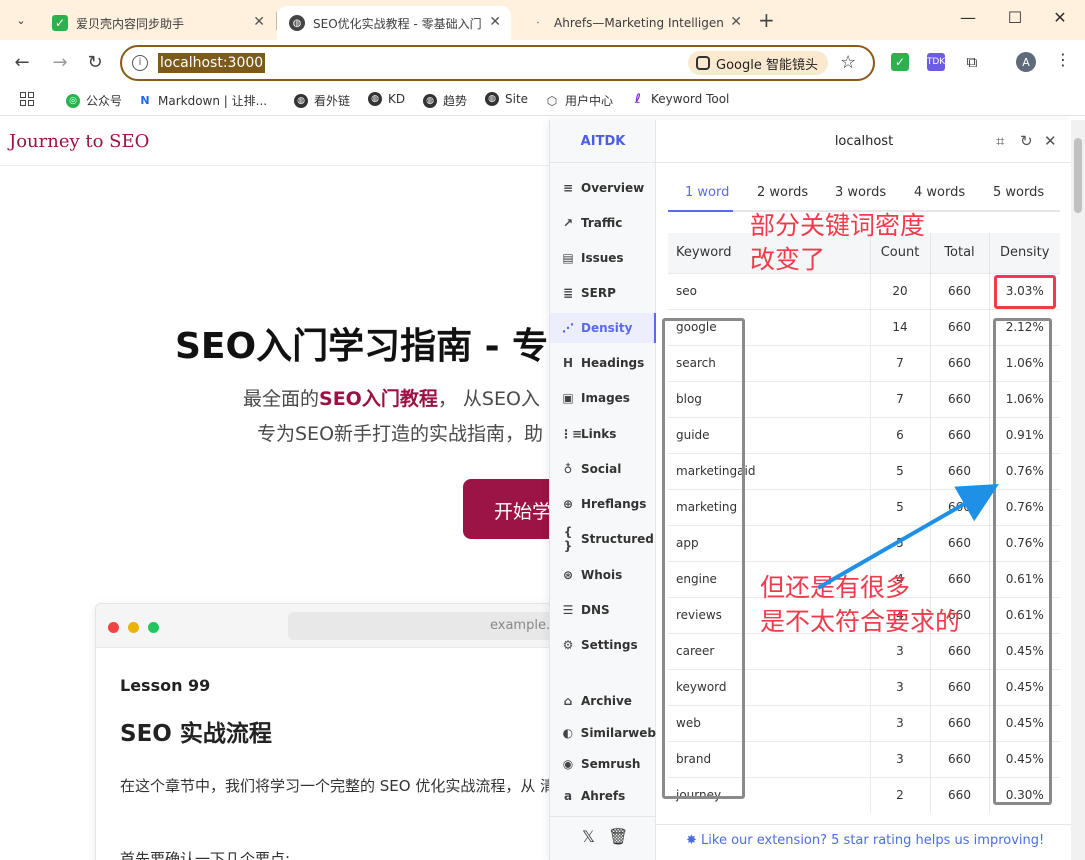 Image resolution: width=1085 pixels, height=860 pixels. Describe the element at coordinates (1063, 59) in the screenshot. I see `menu-kebab-icon: ⋮` at that location.